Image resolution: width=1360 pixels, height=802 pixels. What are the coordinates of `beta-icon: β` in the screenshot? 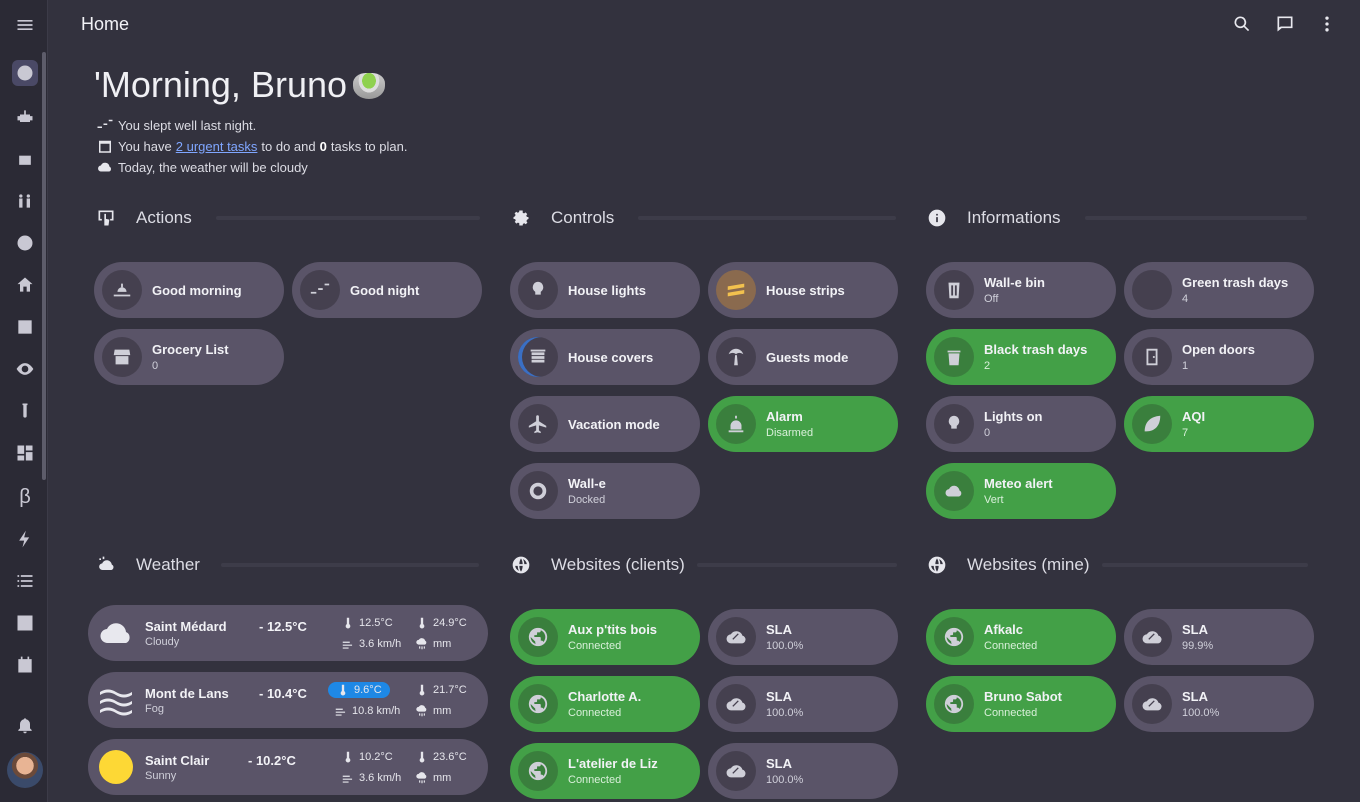 It's located at (25, 497).